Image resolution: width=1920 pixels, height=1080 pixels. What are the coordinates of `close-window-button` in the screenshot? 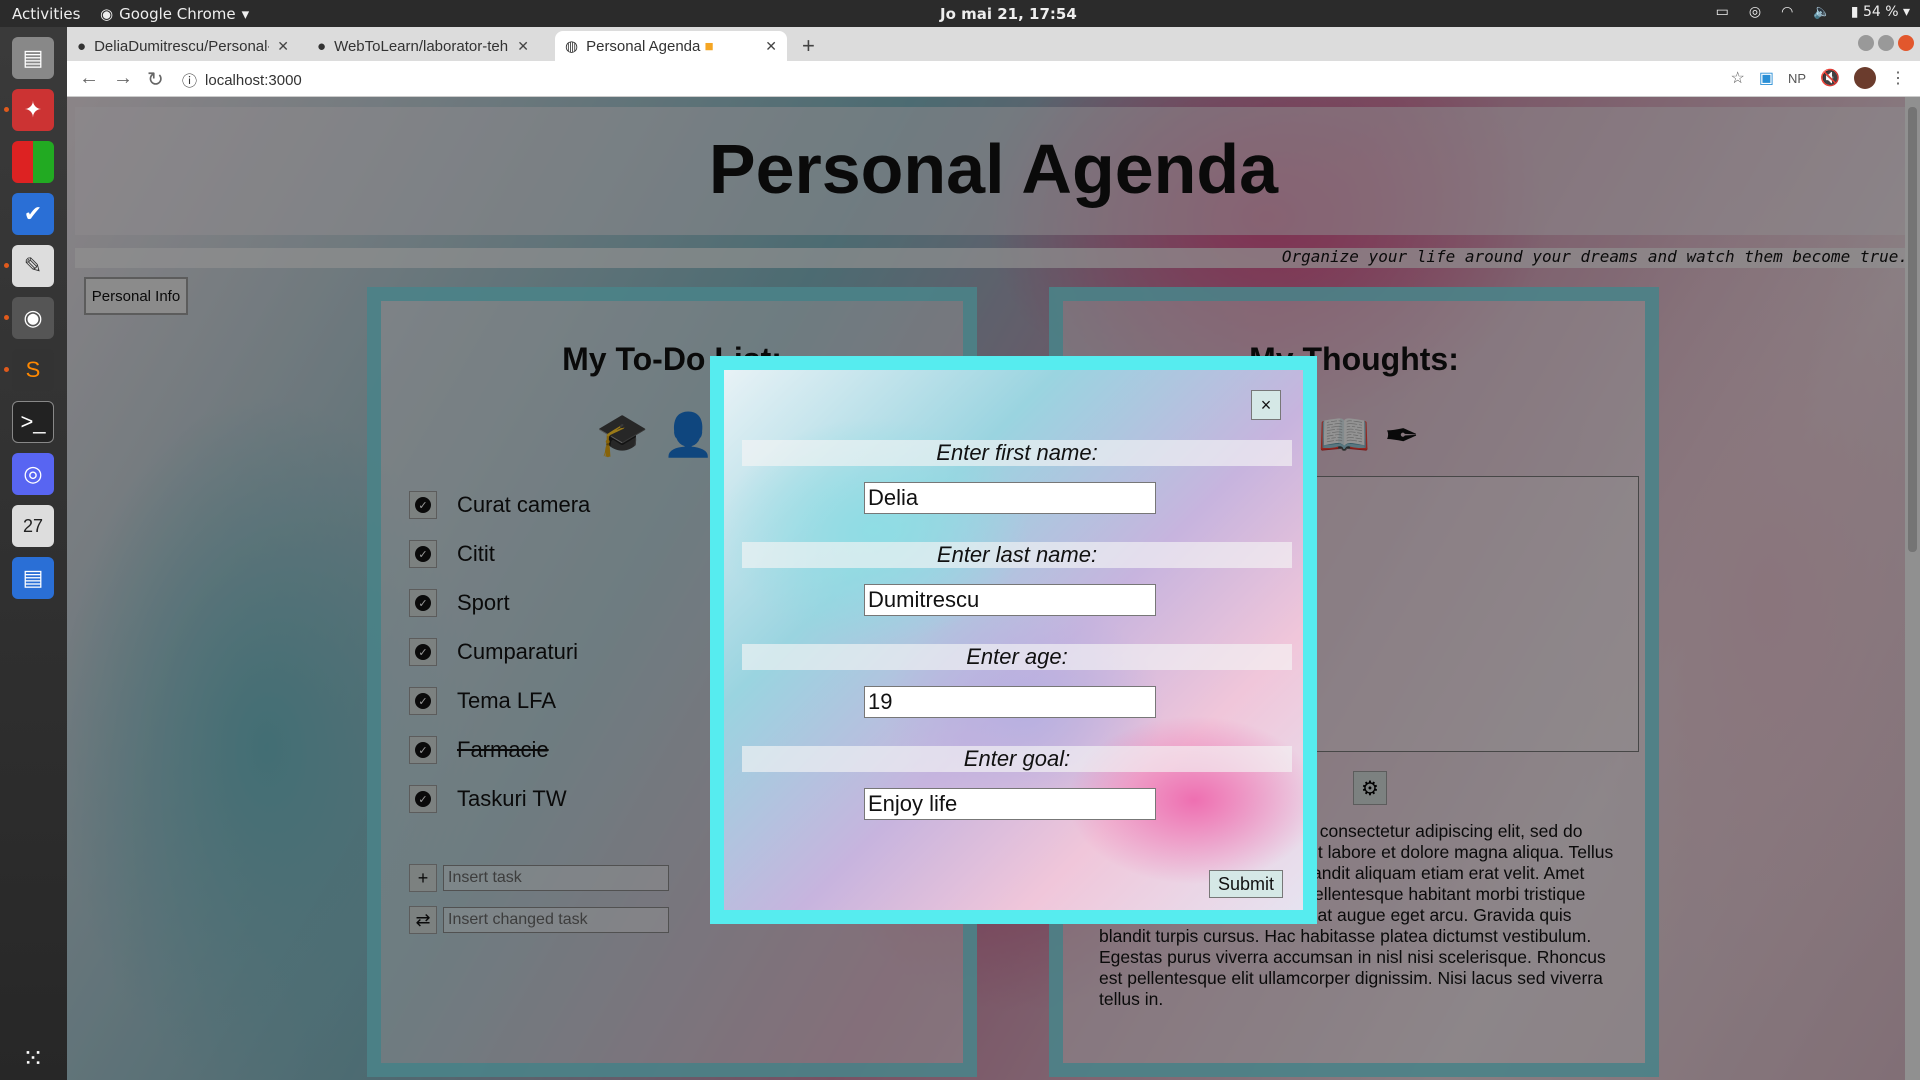 It's located at (1906, 43).